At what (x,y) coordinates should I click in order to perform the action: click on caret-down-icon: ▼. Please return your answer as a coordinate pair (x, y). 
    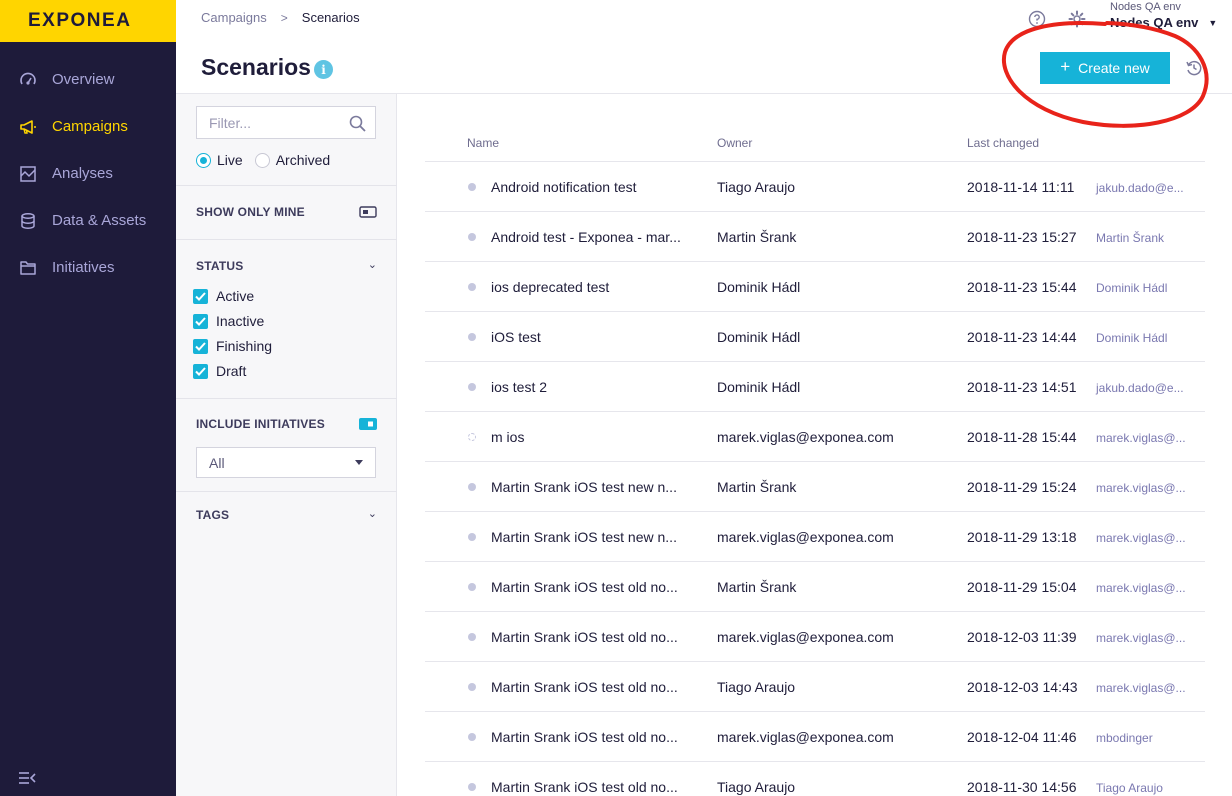
    Looking at the image, I should click on (1213, 22).